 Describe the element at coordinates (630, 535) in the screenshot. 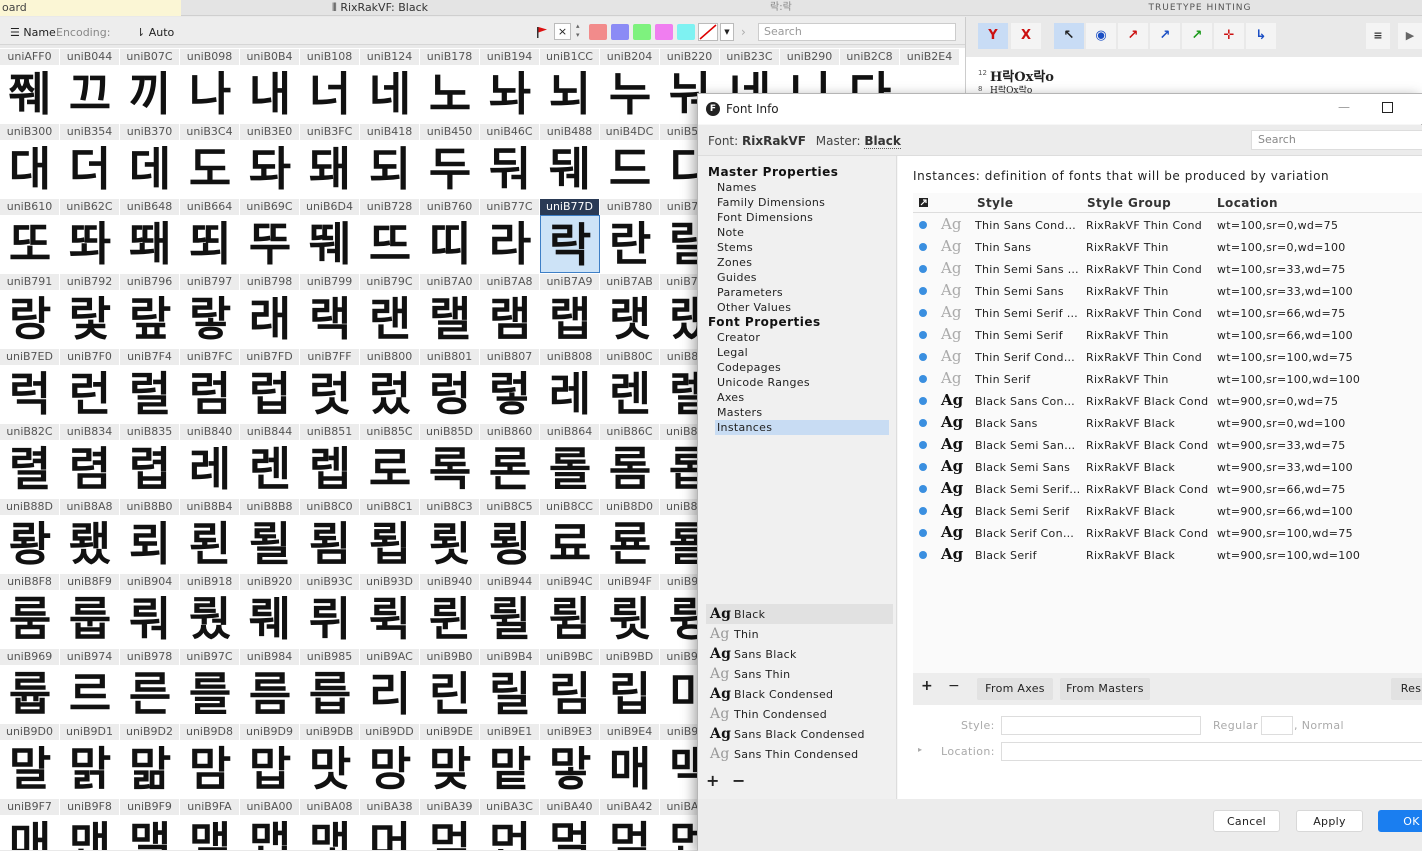

I see `glyph-cell: uniB8D0 룐` at that location.